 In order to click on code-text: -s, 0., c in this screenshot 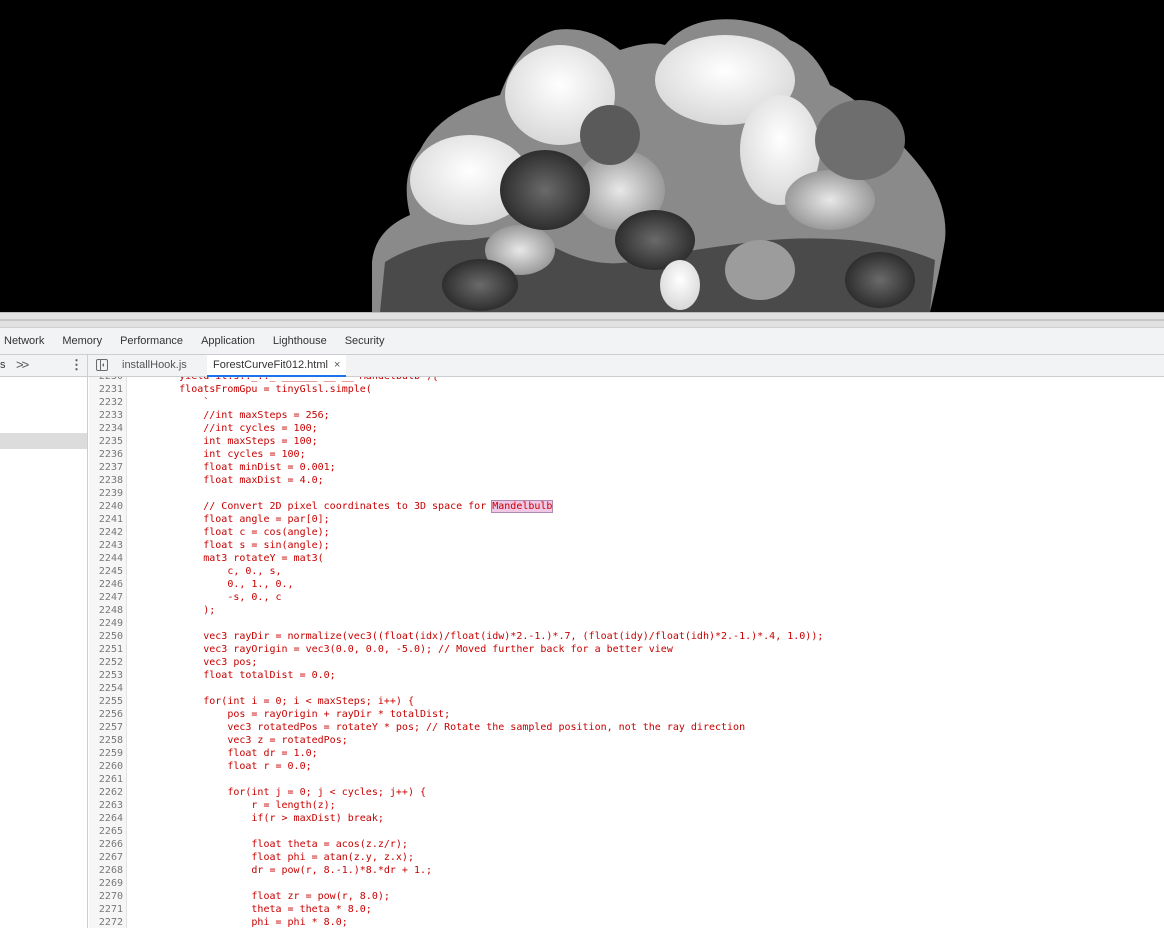, I will do `click(206, 597)`.